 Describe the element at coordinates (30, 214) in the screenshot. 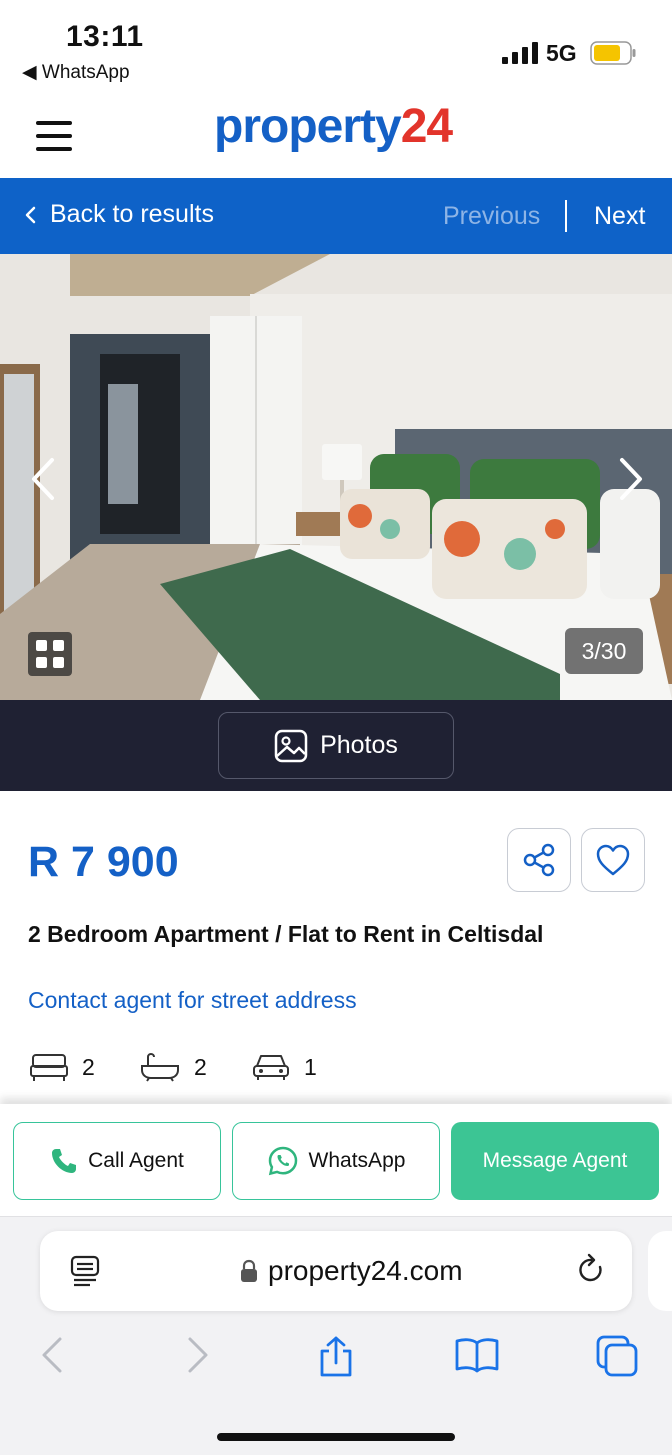

I see `chevron-left-icon` at that location.